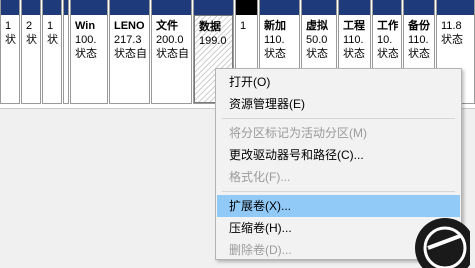  Describe the element at coordinates (167, 26) in the screenshot. I see `partition-title: 文件` at that location.